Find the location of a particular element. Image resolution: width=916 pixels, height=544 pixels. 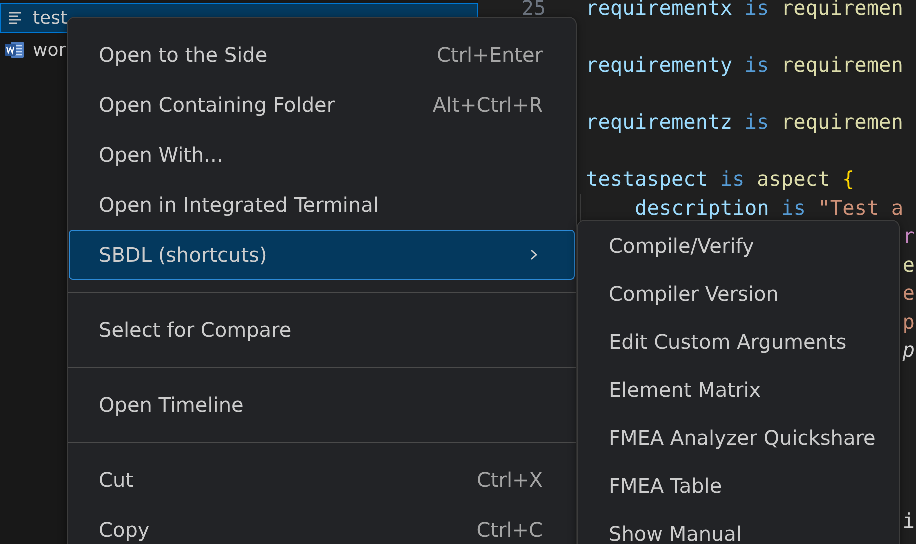

code-line: testaspect is aspect { is located at coordinates (720, 179).